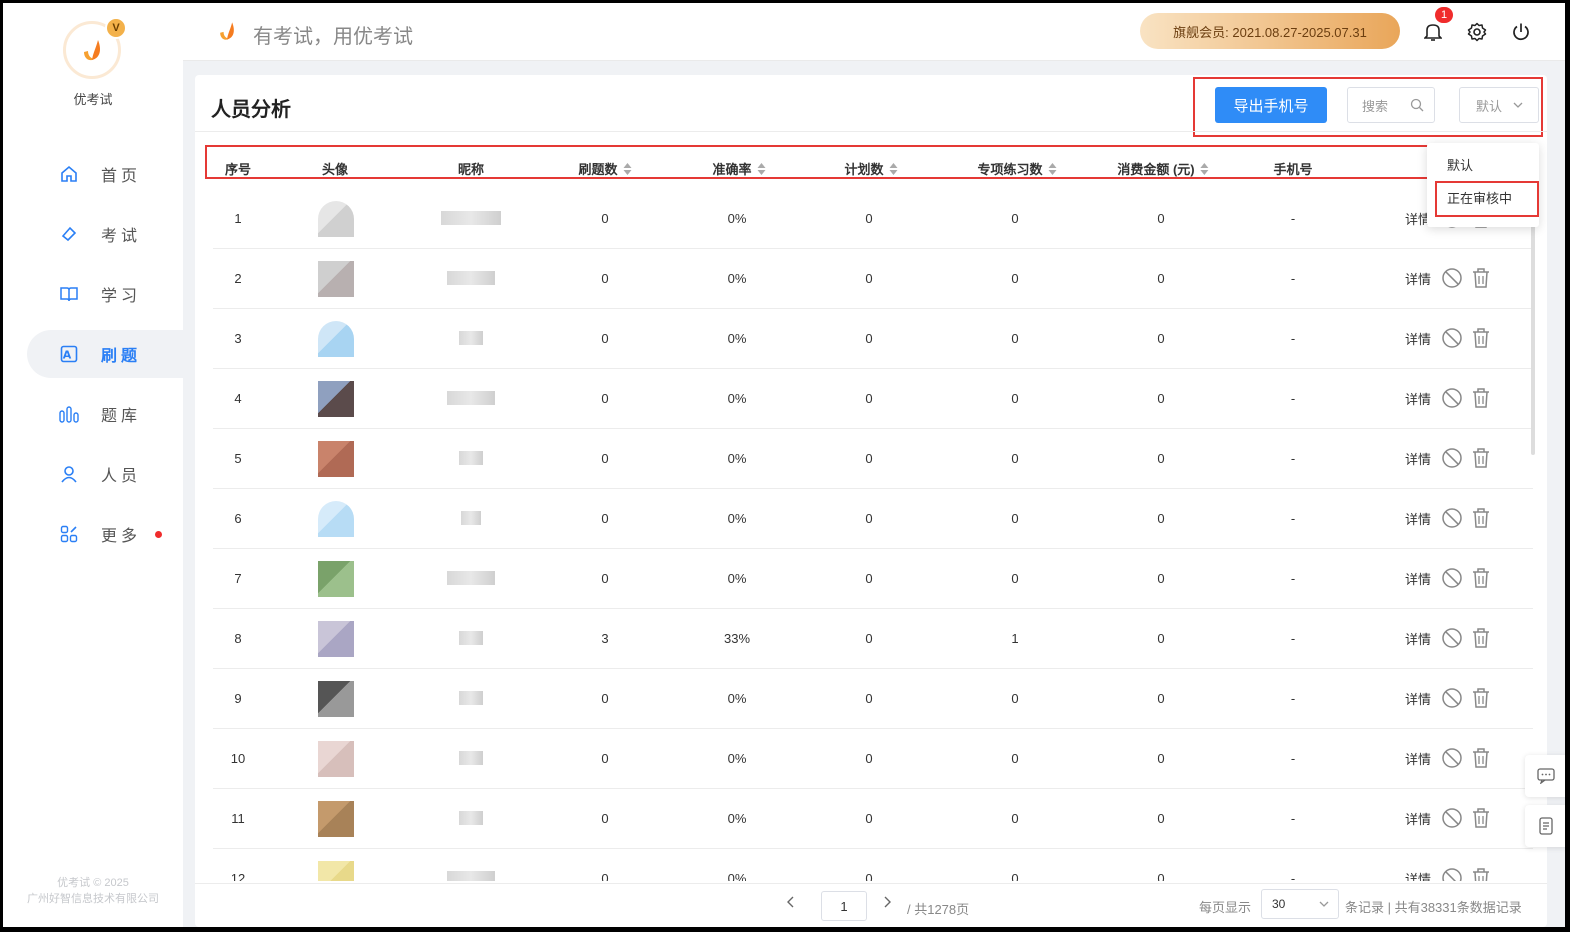  I want to click on plan-count: 0, so click(869, 578).